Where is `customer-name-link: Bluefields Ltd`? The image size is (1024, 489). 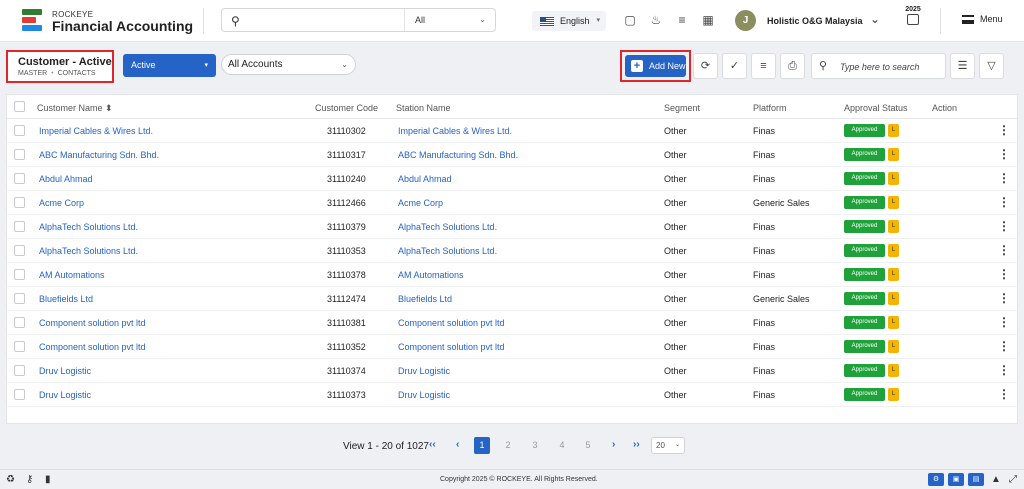
customer-name-link: Bluefields Ltd is located at coordinates (66, 299).